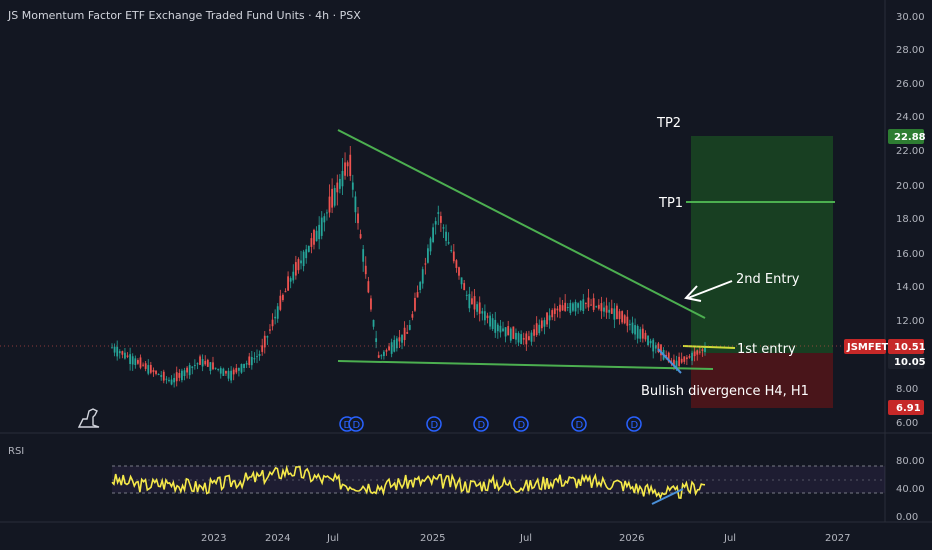 Image resolution: width=932 pixels, height=550 pixels. What do you see at coordinates (766, 349) in the screenshot?
I see `entry1-label: 1st entry` at bounding box center [766, 349].